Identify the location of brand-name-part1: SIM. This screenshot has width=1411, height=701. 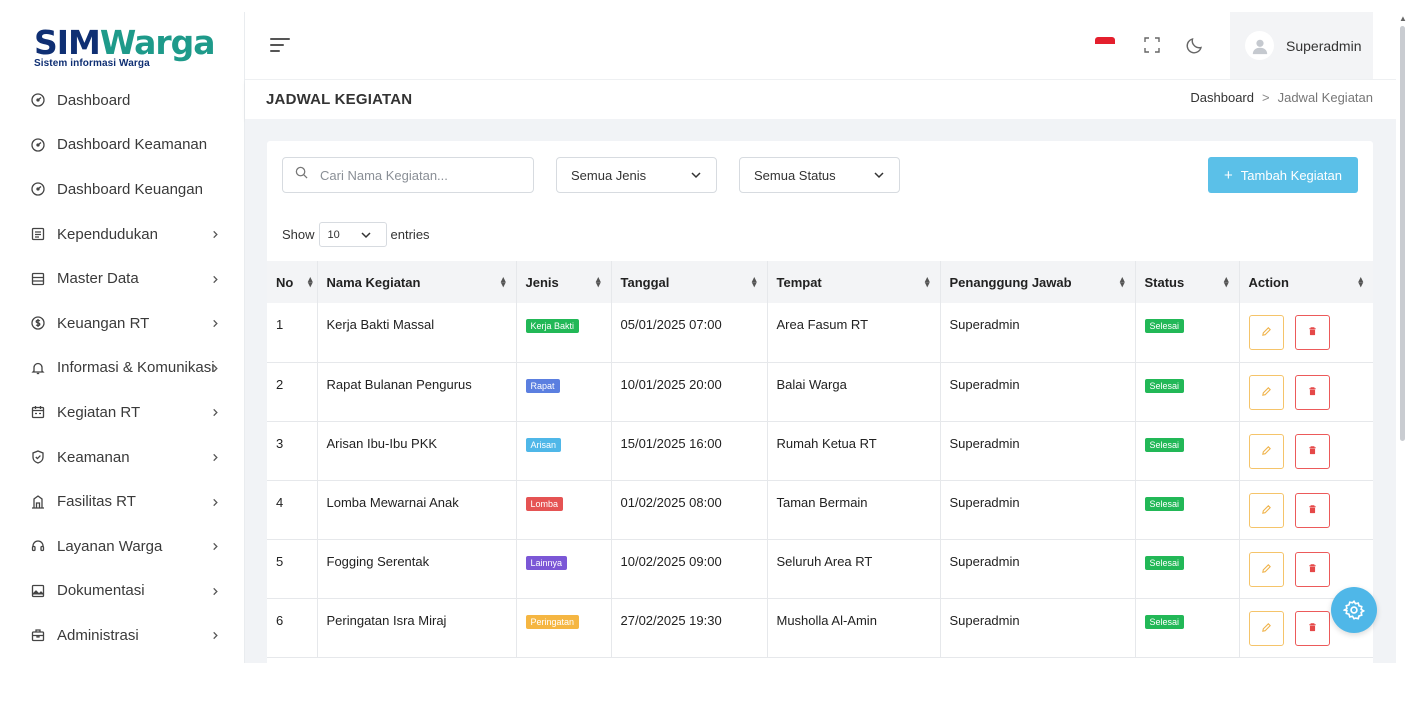
(67, 42).